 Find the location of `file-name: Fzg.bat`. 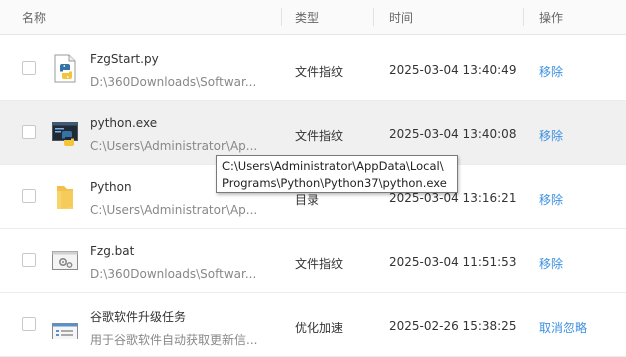

file-name: Fzg.bat is located at coordinates (112, 251).